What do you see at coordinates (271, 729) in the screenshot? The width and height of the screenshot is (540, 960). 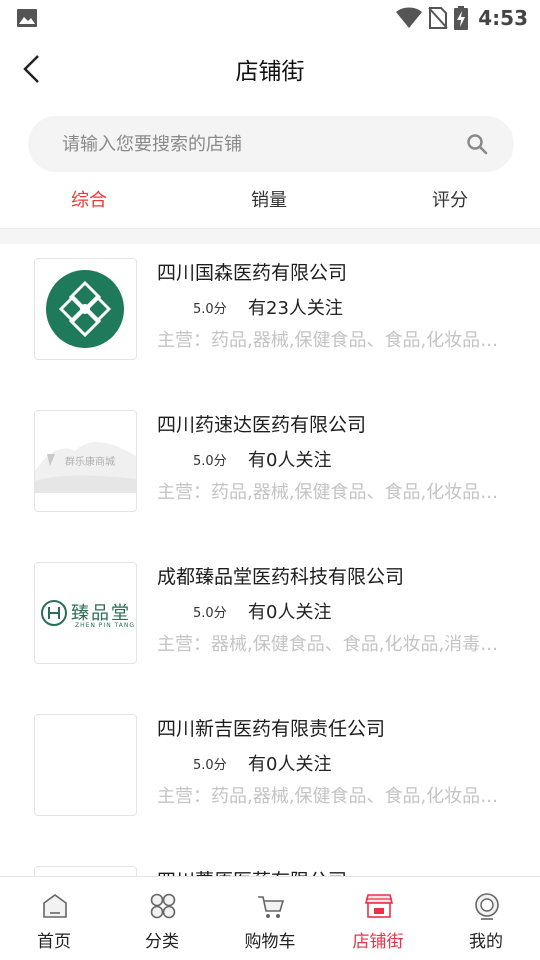 I see `shop-name: 四川新吉医药有限责任公司` at bounding box center [271, 729].